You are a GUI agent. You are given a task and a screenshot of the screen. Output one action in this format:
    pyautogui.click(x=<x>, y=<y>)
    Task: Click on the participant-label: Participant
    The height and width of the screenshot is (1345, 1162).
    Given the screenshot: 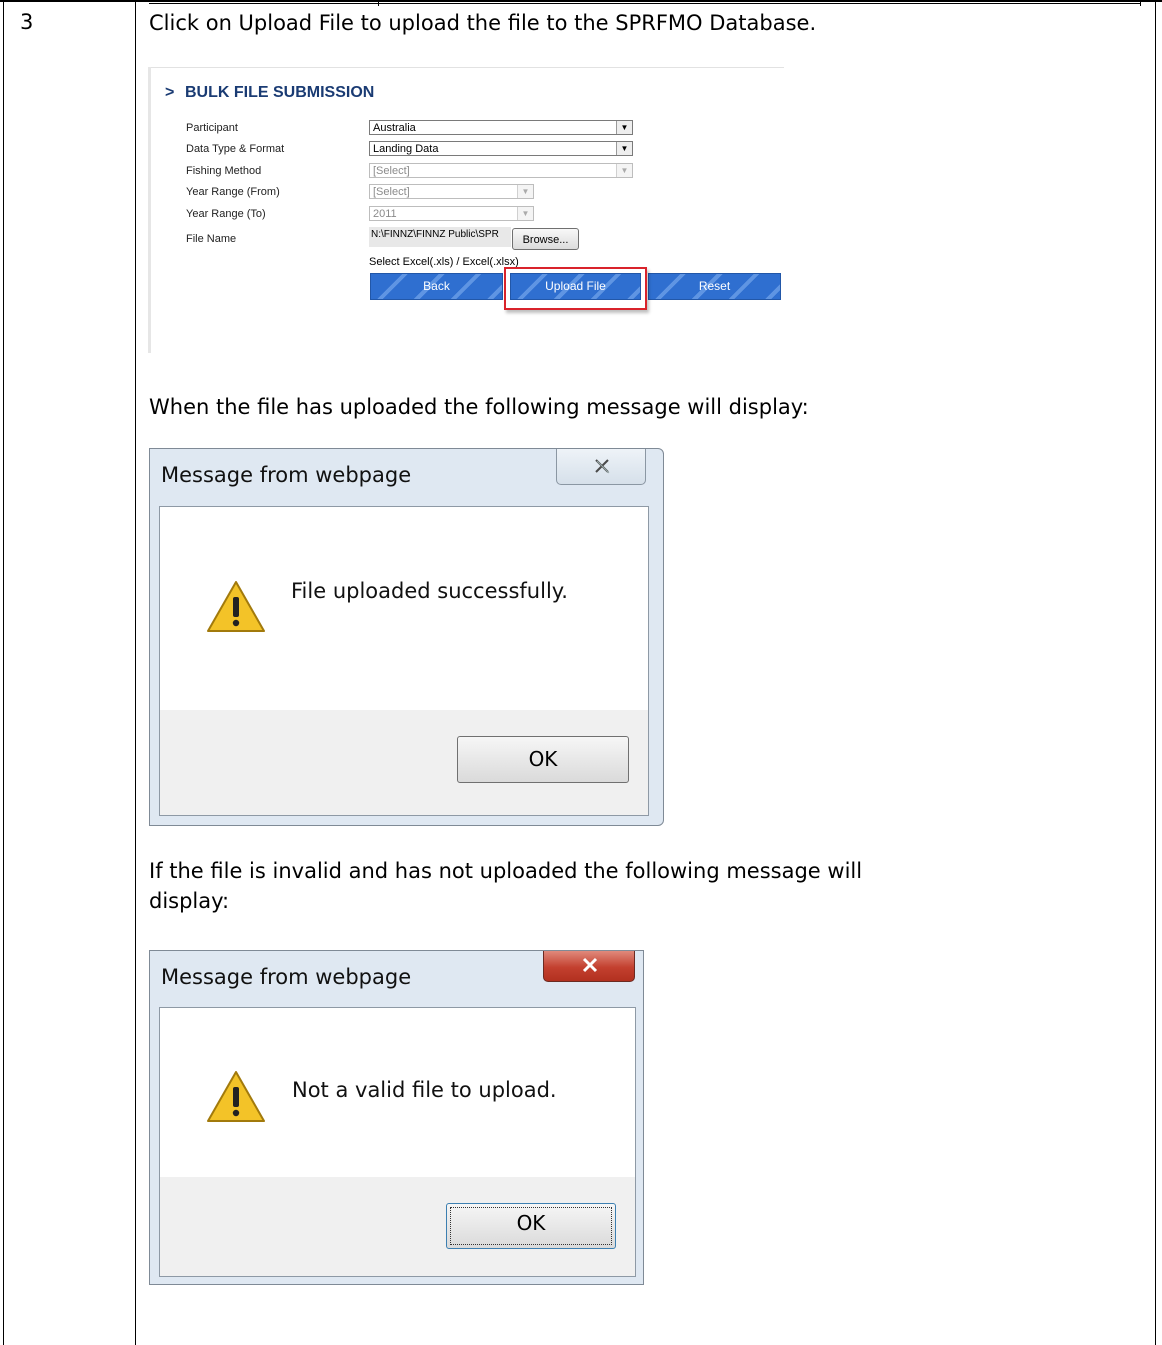 What is the action you would take?
    pyautogui.click(x=212, y=128)
    